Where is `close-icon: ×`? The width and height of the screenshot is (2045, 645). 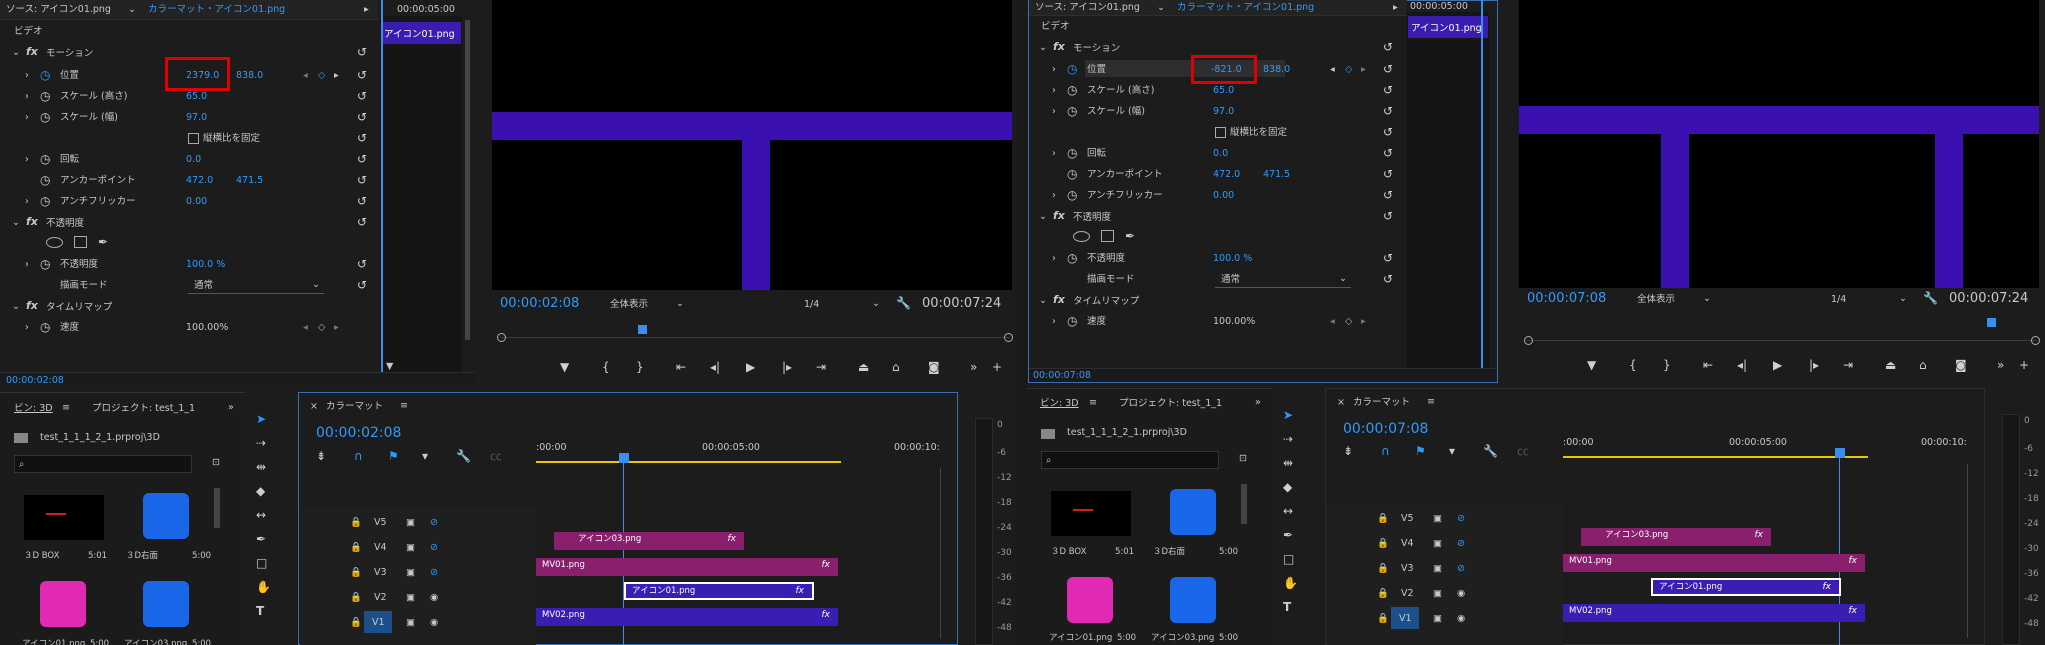
close-icon: × is located at coordinates (1341, 403).